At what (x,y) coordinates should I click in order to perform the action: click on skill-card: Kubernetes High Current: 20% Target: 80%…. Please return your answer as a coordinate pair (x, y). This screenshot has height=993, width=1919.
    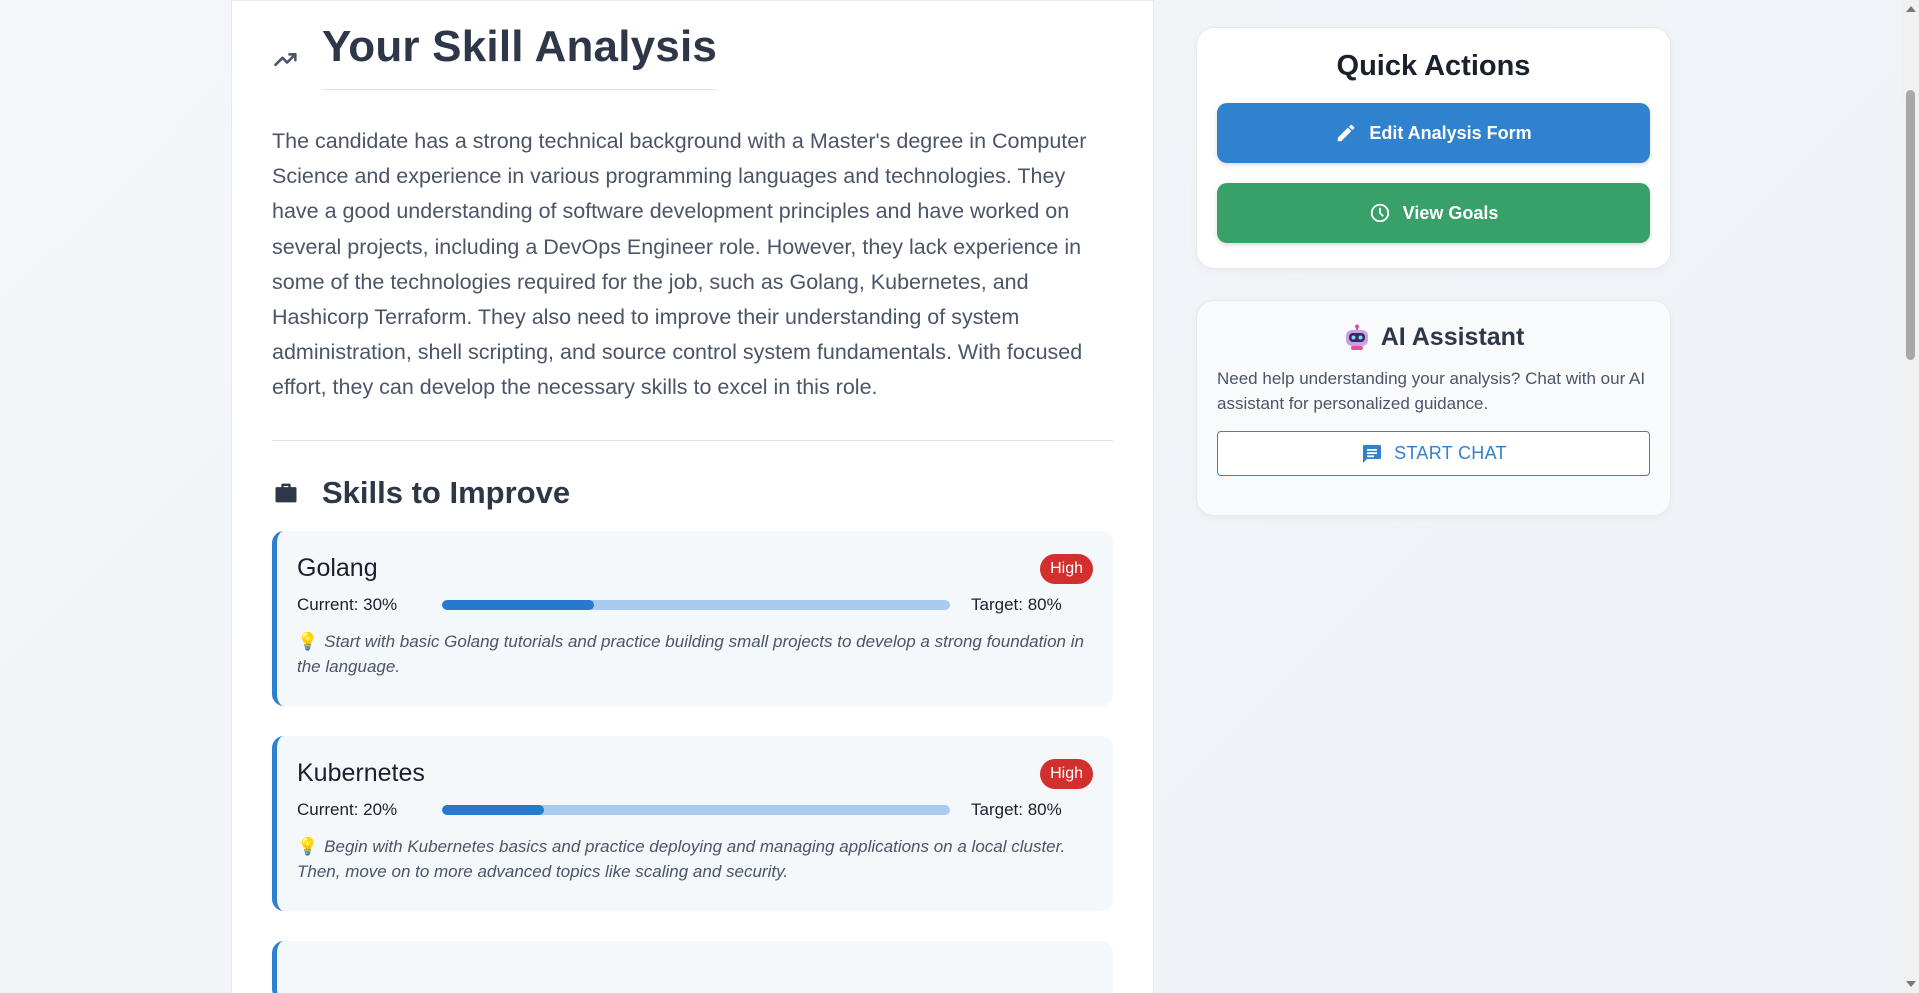
    Looking at the image, I should click on (692, 823).